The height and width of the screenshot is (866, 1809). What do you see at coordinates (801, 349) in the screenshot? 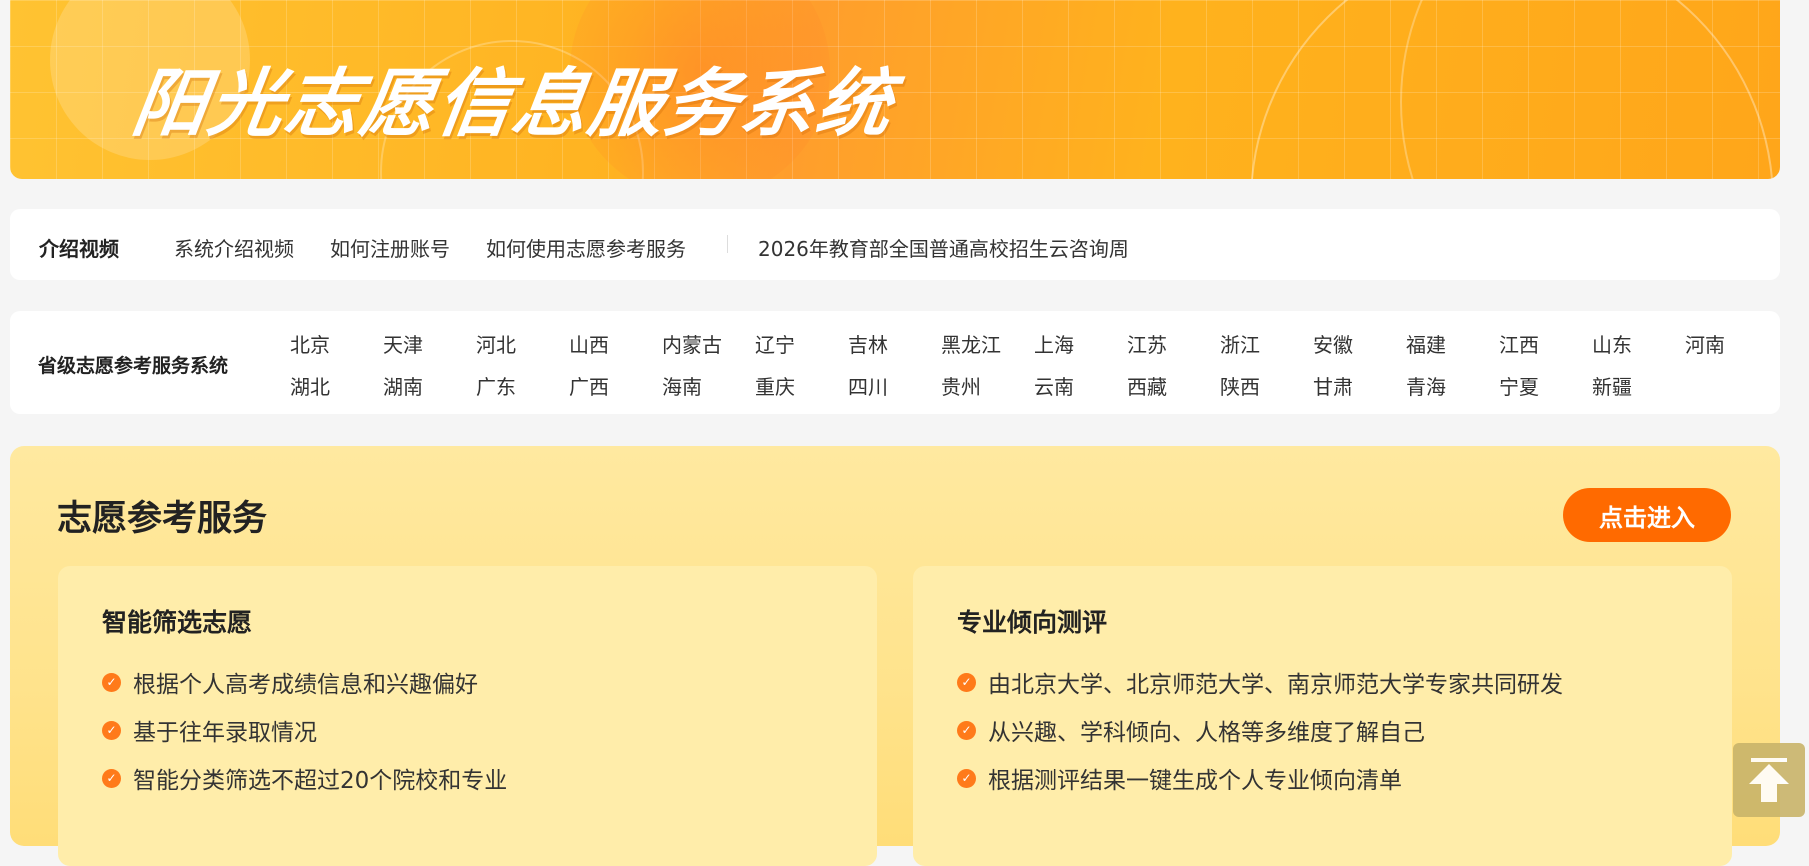
I see `province-link: 辽宁` at bounding box center [801, 349].